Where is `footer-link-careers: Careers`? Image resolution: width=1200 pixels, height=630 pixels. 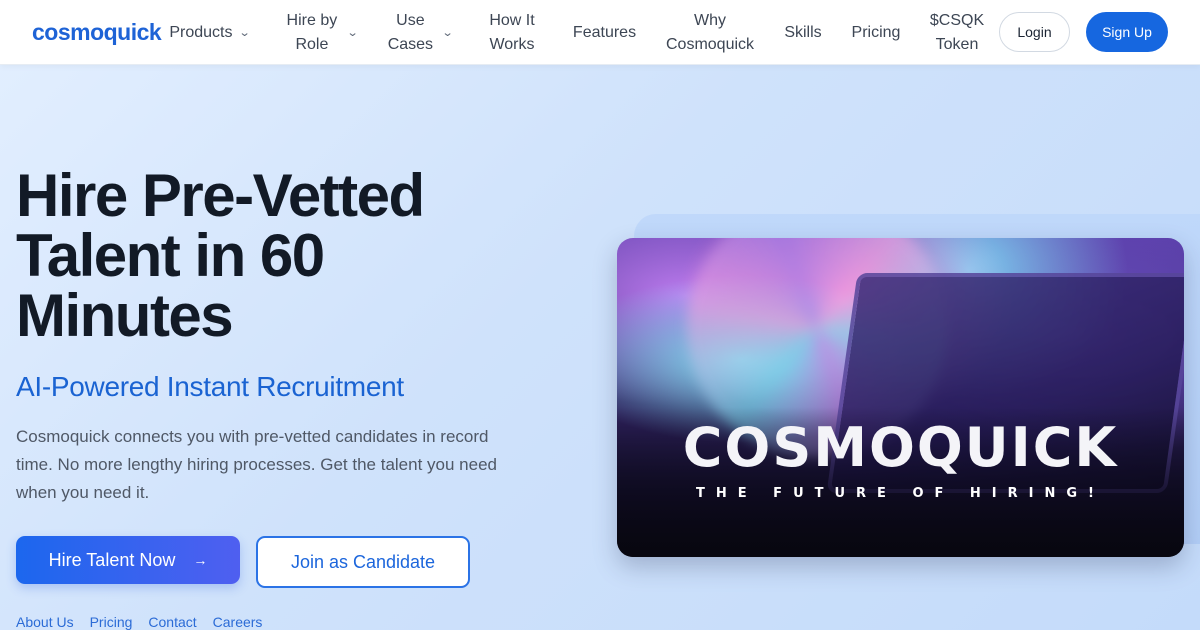
footer-link-careers: Careers is located at coordinates (238, 622).